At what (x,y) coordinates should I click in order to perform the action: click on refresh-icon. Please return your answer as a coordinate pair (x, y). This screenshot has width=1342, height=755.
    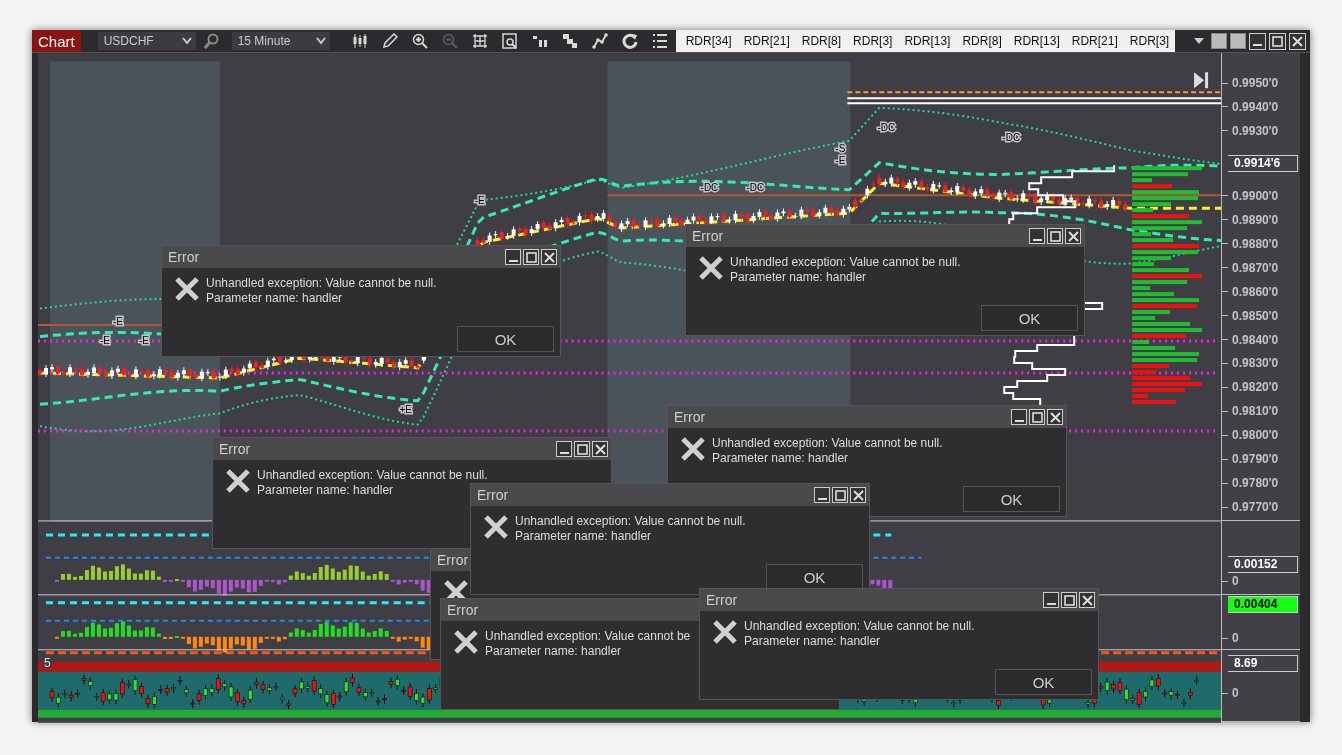
    Looking at the image, I should click on (629, 41).